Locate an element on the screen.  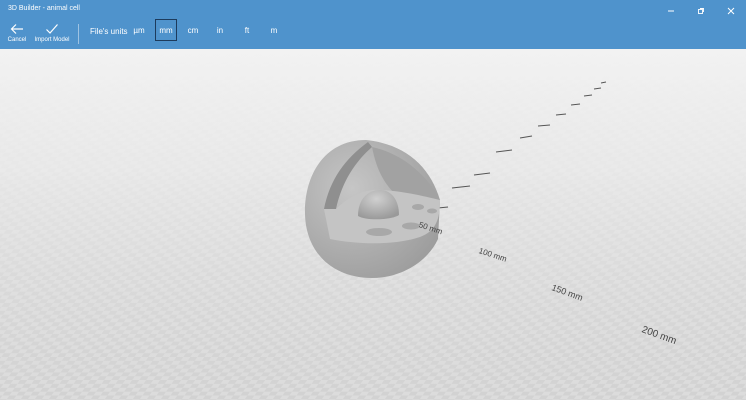
close-icon is located at coordinates (731, 11).